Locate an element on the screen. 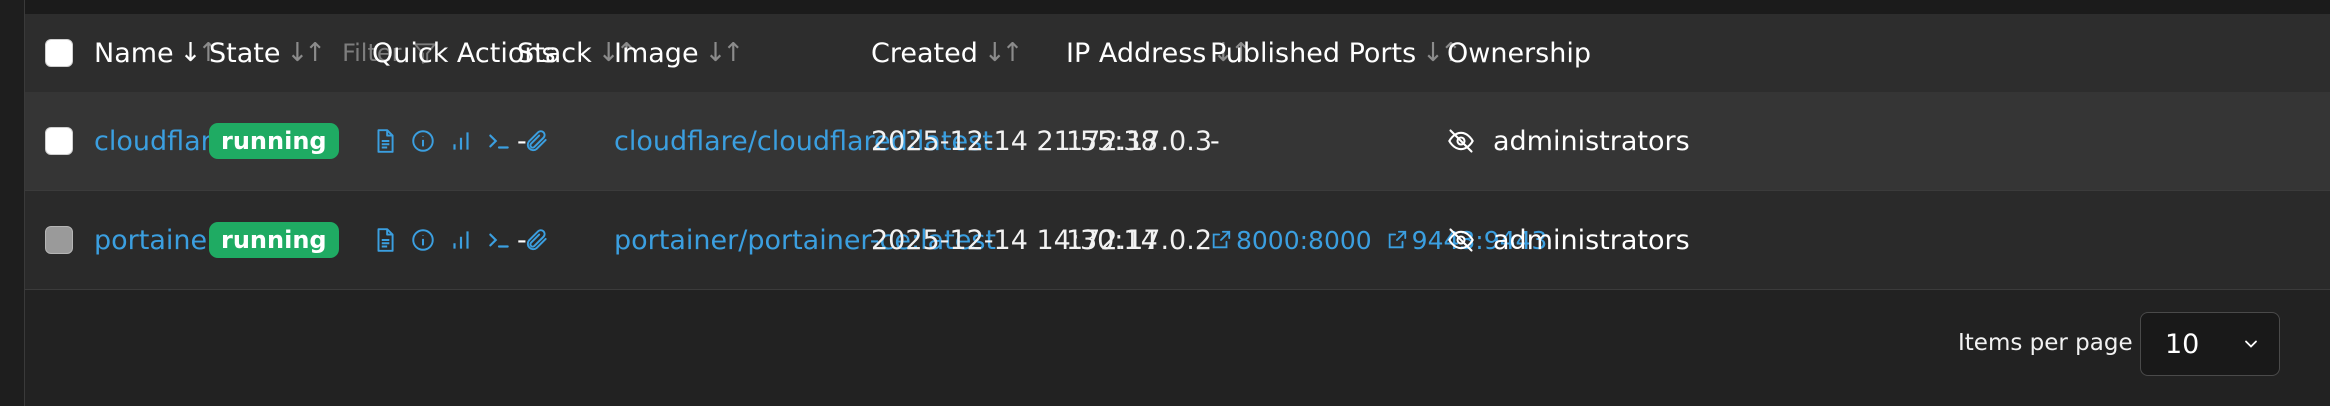  ip-value: 172.17.0.2 is located at coordinates (1139, 240).